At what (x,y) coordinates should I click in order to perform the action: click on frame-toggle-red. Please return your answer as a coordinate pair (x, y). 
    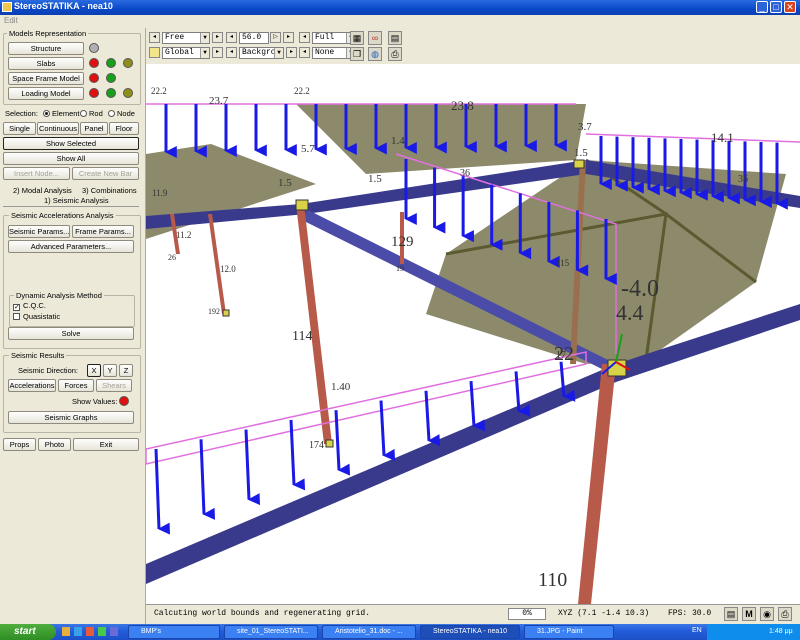
    Looking at the image, I should click on (94, 78).